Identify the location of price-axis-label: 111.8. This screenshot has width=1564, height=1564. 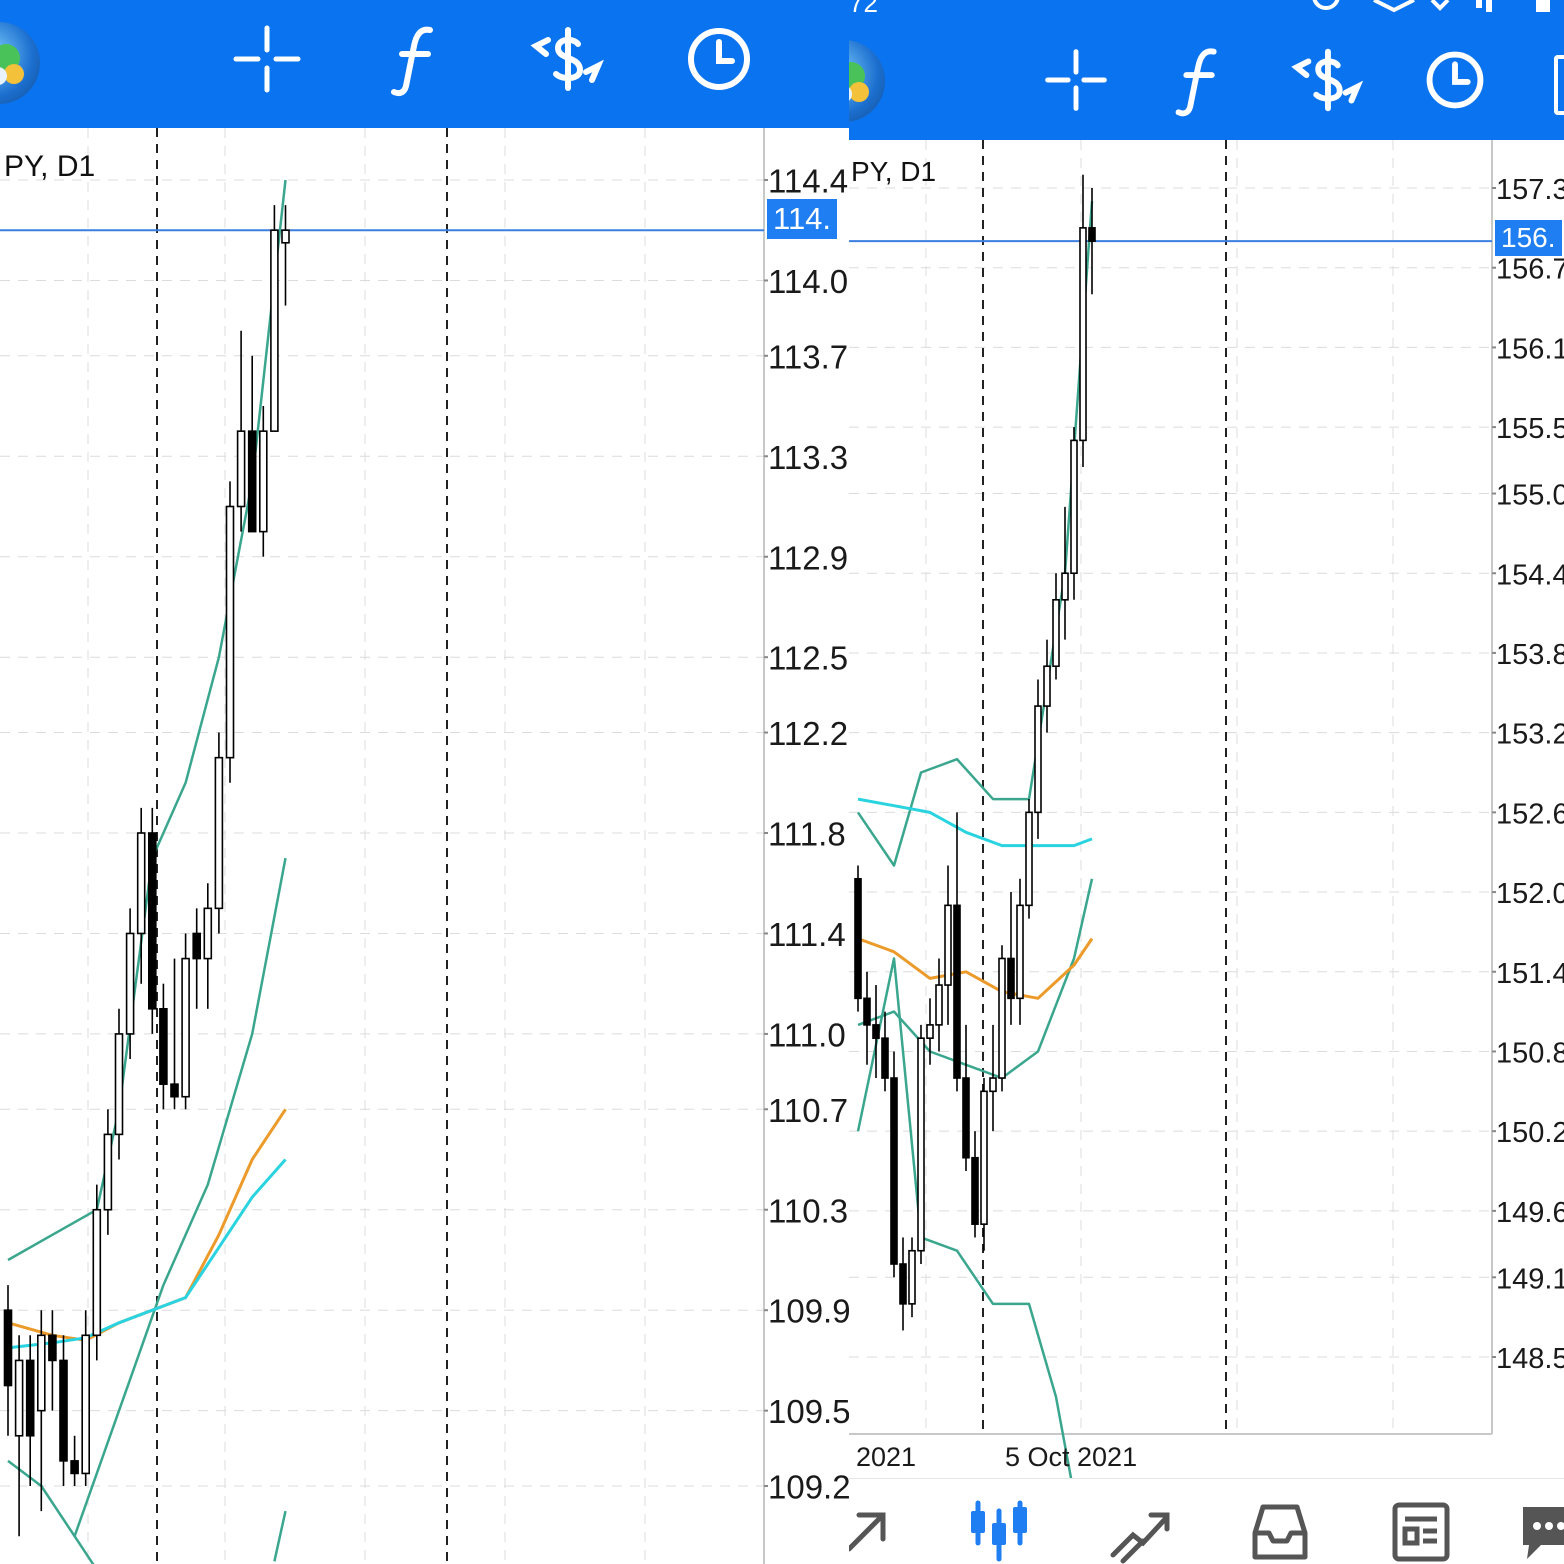
(807, 834).